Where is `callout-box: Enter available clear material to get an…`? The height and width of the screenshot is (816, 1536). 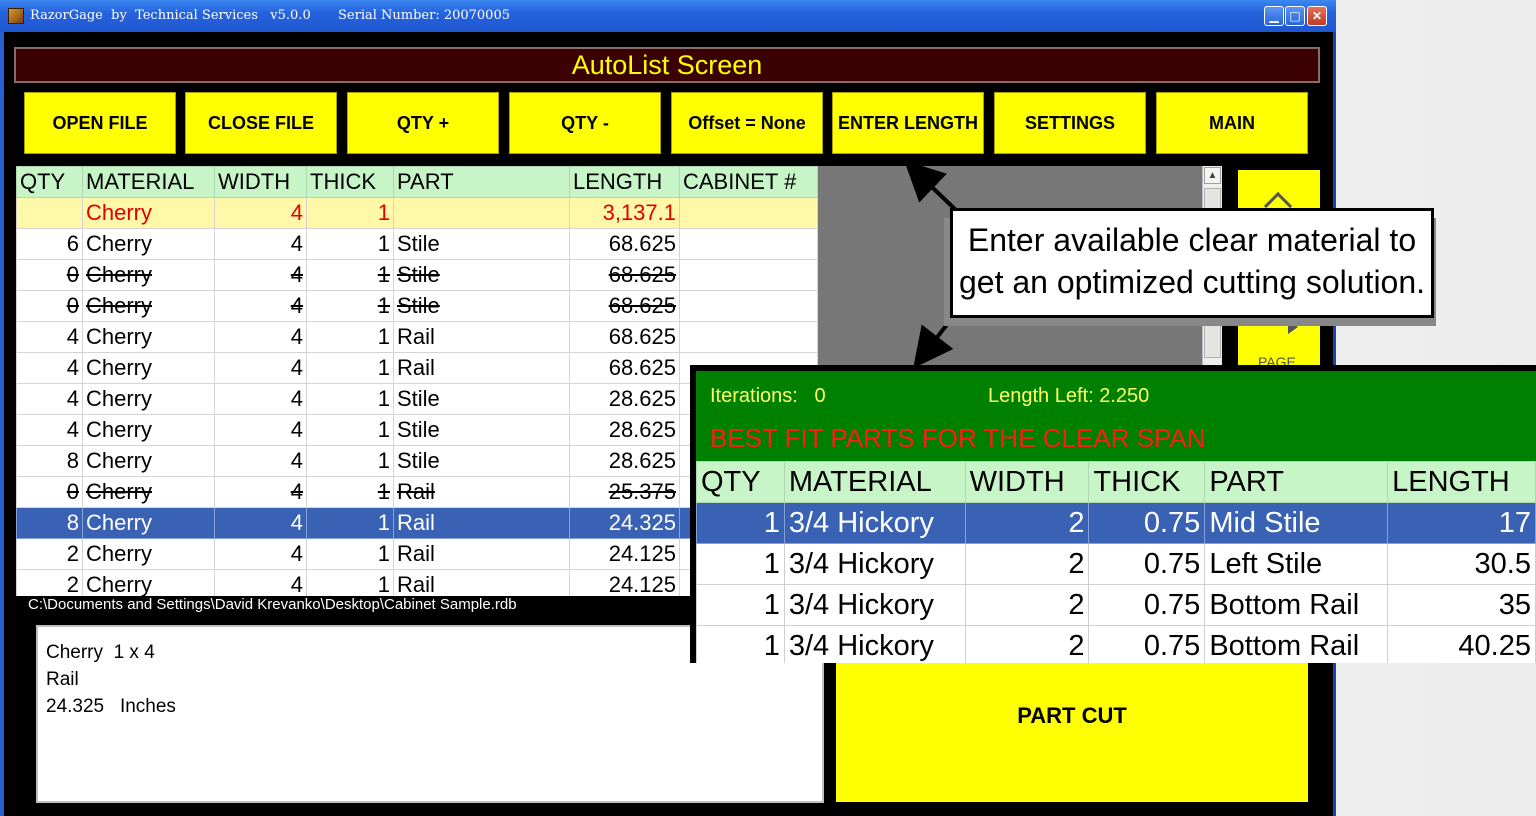
callout-box: Enter available clear material to get an… is located at coordinates (1192, 263).